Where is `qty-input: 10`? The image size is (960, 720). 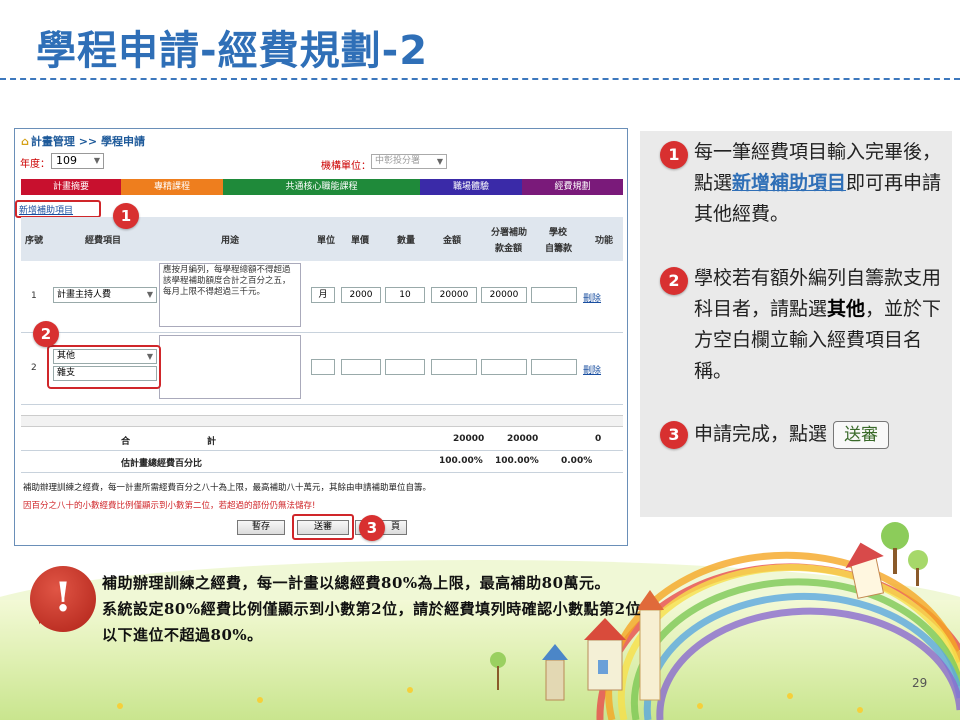 qty-input: 10 is located at coordinates (405, 295).